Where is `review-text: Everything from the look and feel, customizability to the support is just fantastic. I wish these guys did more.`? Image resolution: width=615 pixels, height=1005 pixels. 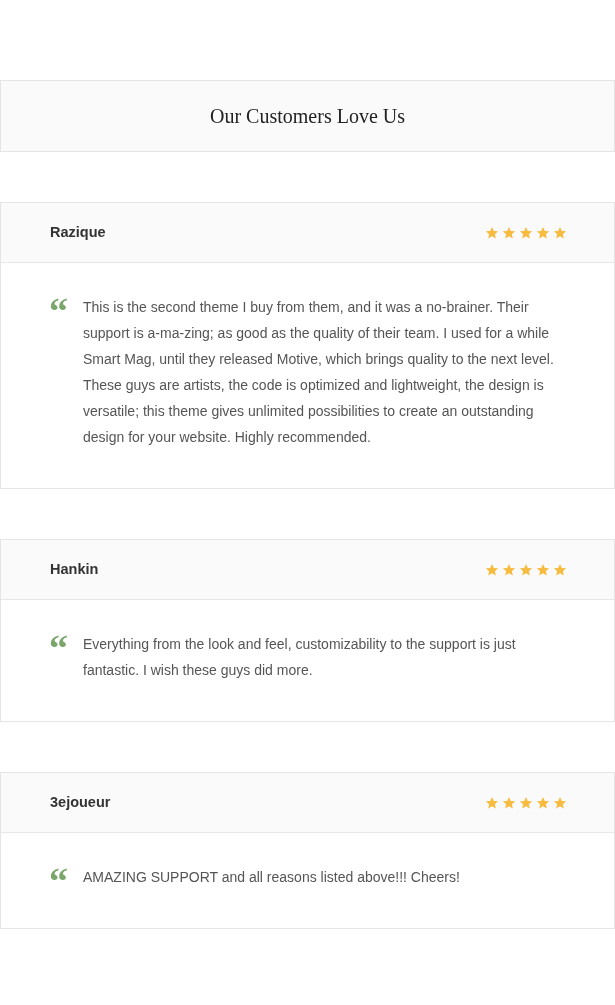 review-text: Everything from the look and feel, customizability to the support is just fantastic. I wish these guys did more. is located at coordinates (300, 657).